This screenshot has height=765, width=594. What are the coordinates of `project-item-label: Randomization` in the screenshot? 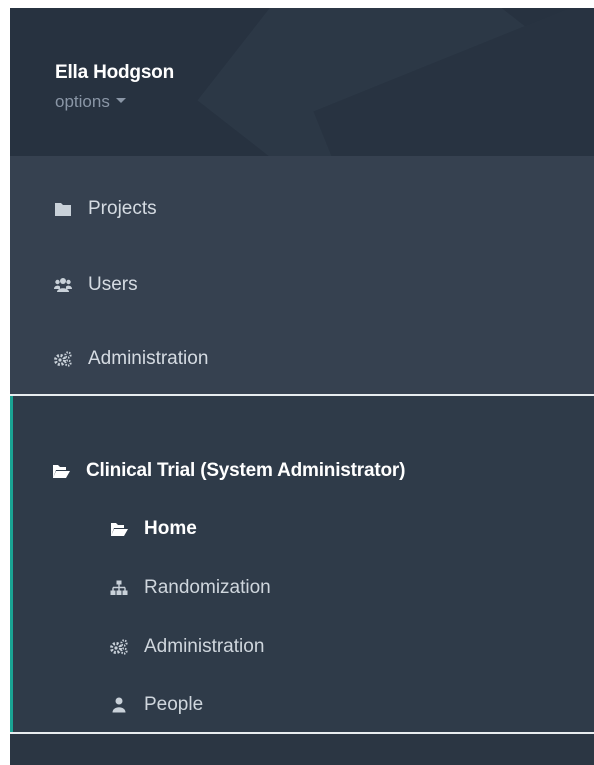 It's located at (207, 587).